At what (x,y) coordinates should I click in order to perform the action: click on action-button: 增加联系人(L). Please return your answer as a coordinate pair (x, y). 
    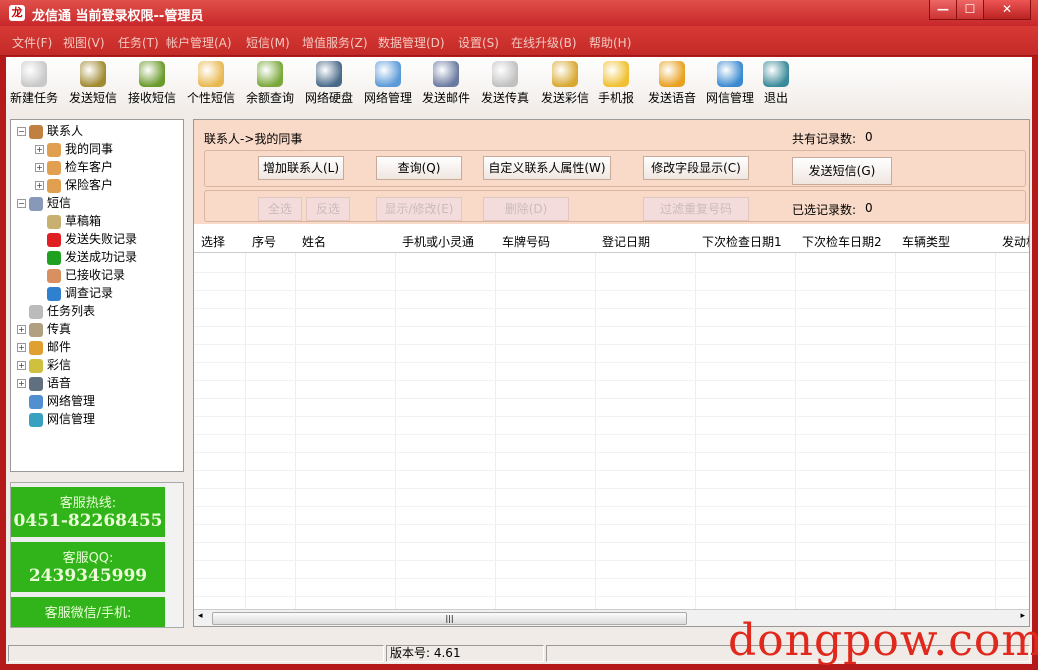
    Looking at the image, I should click on (301, 168).